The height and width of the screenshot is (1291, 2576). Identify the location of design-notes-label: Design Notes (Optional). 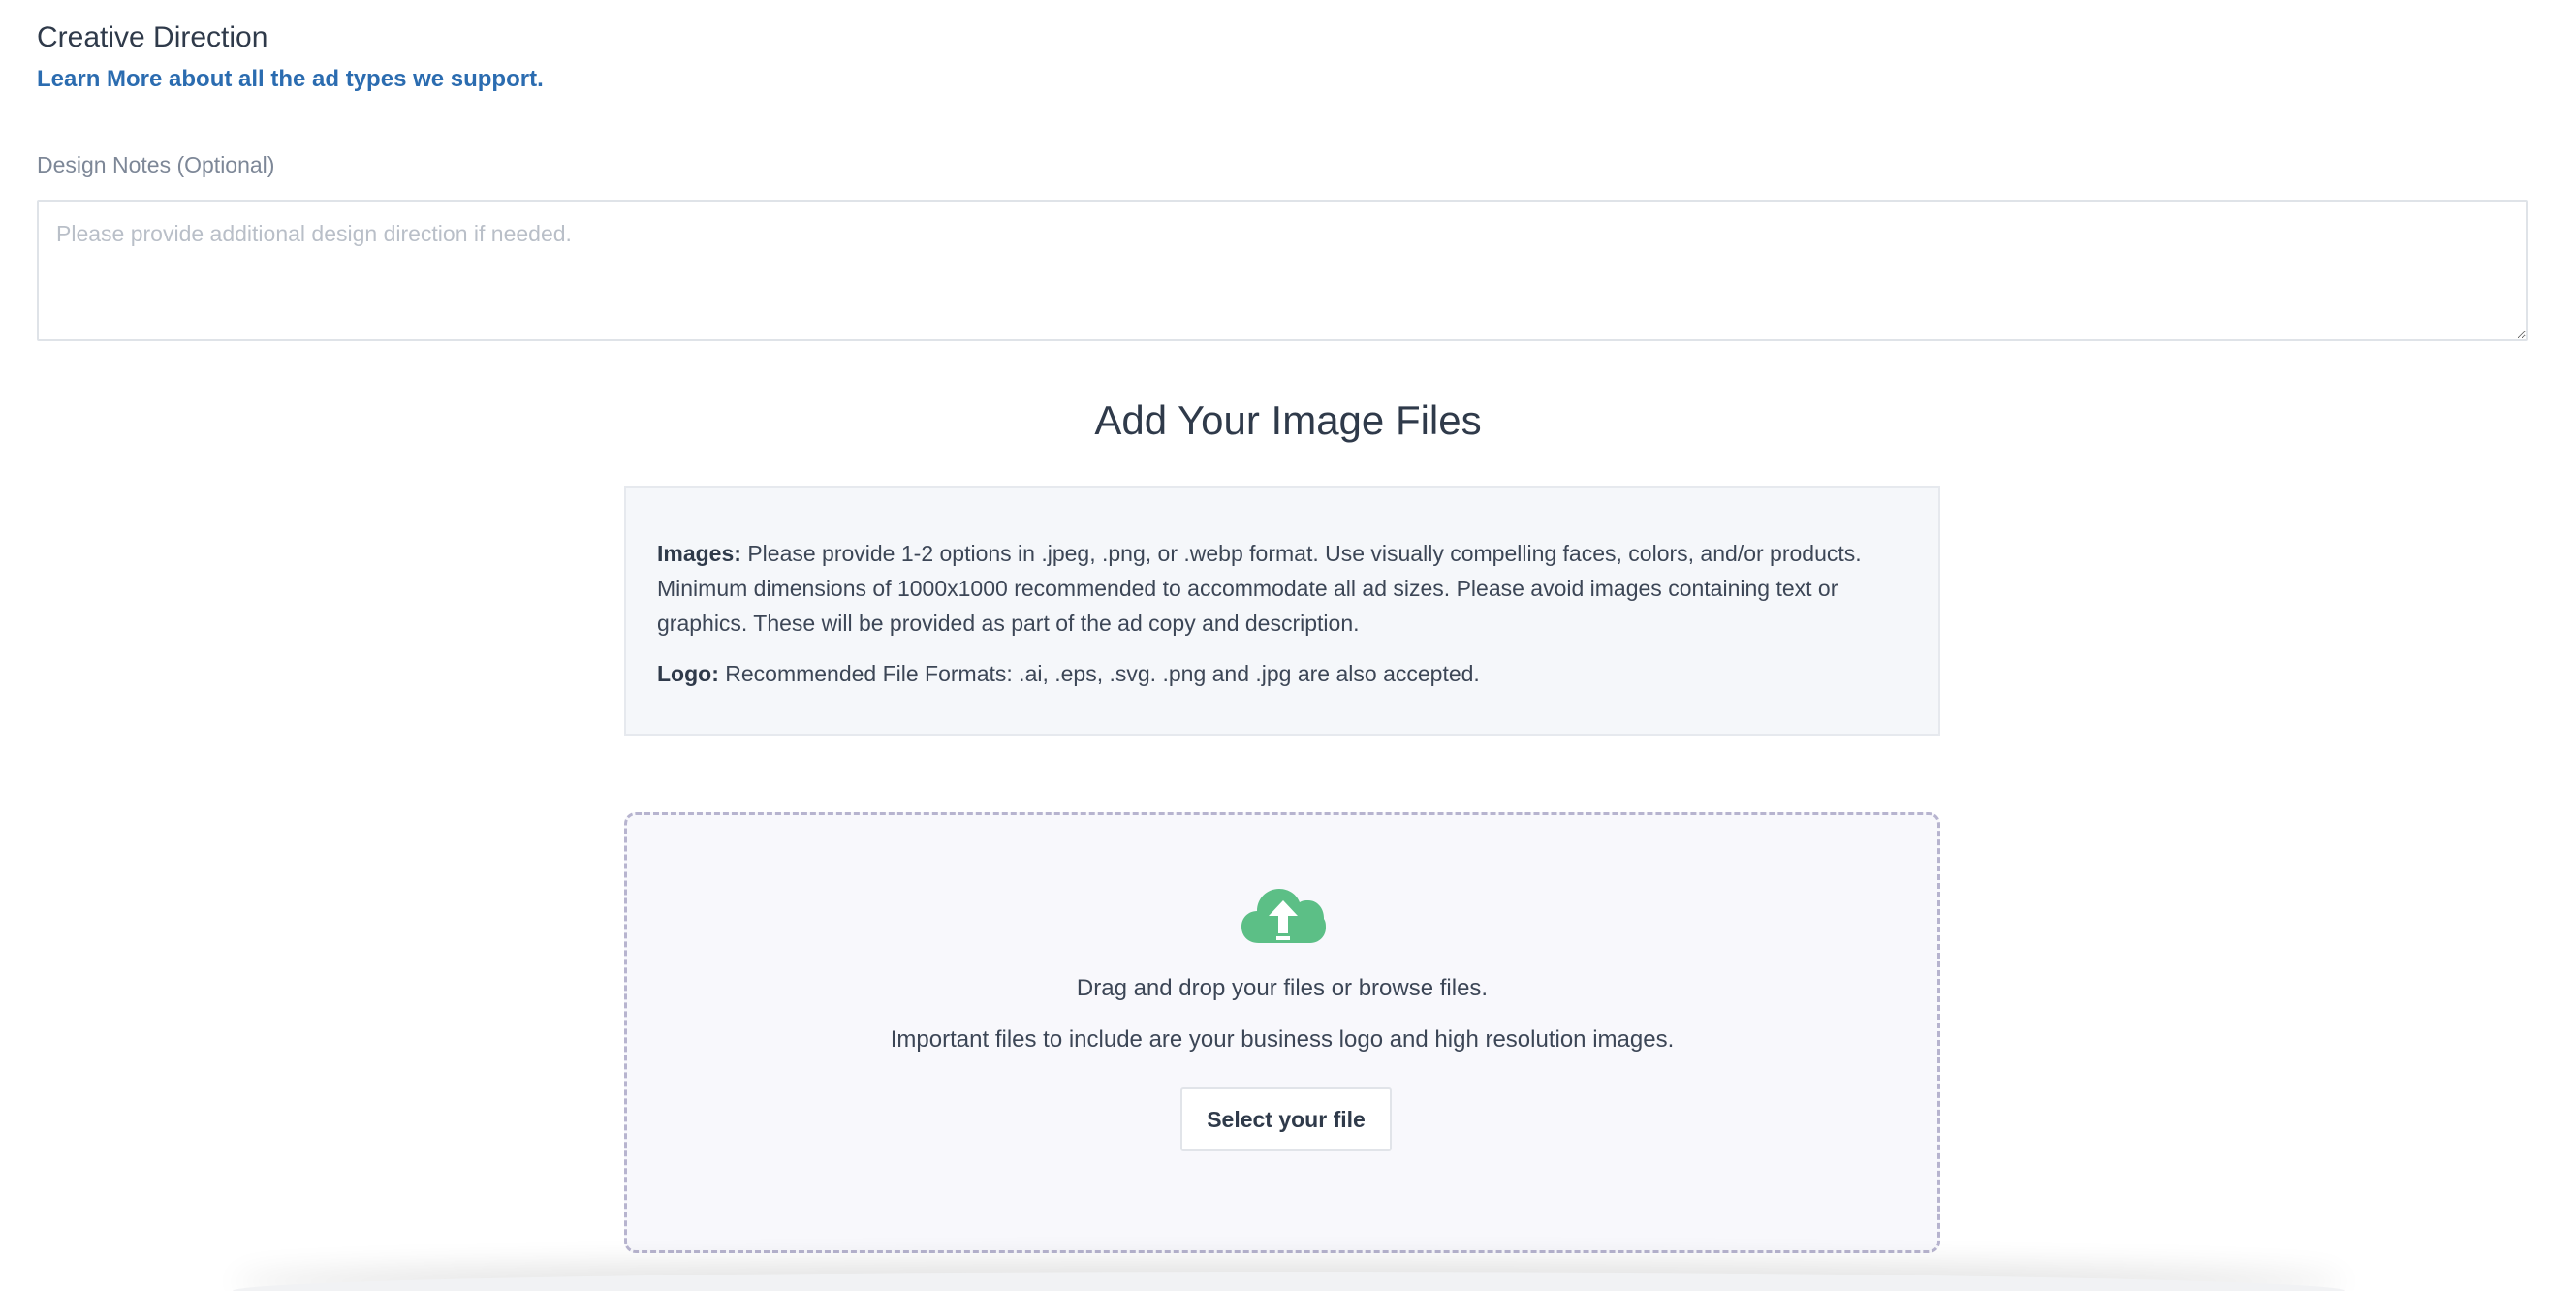
(156, 164).